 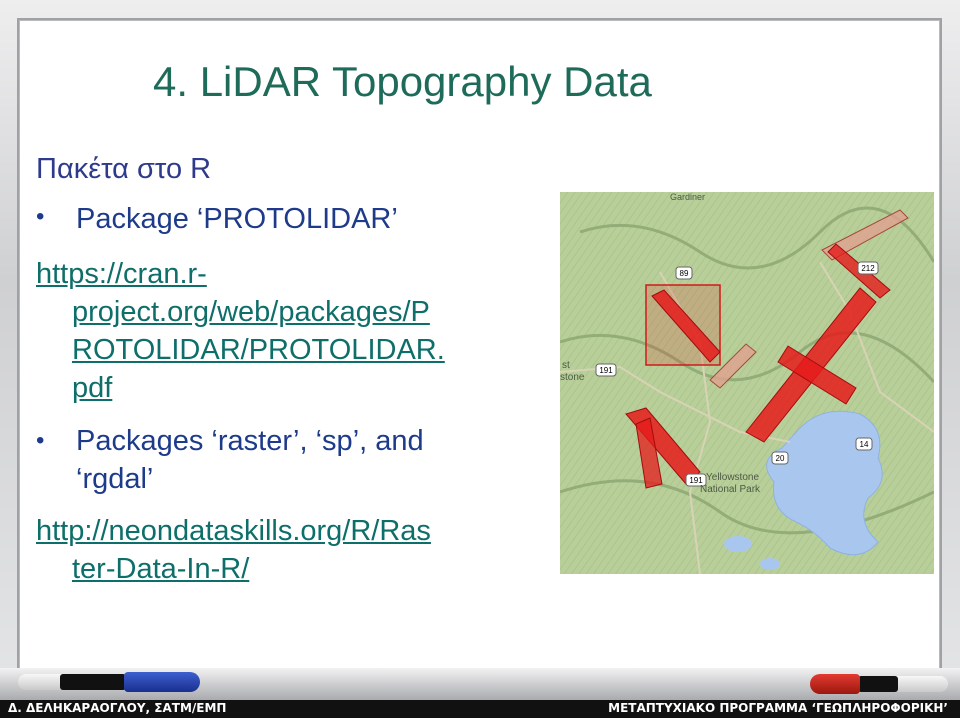 I want to click on svg-text: 14, so click(x=864, y=444).